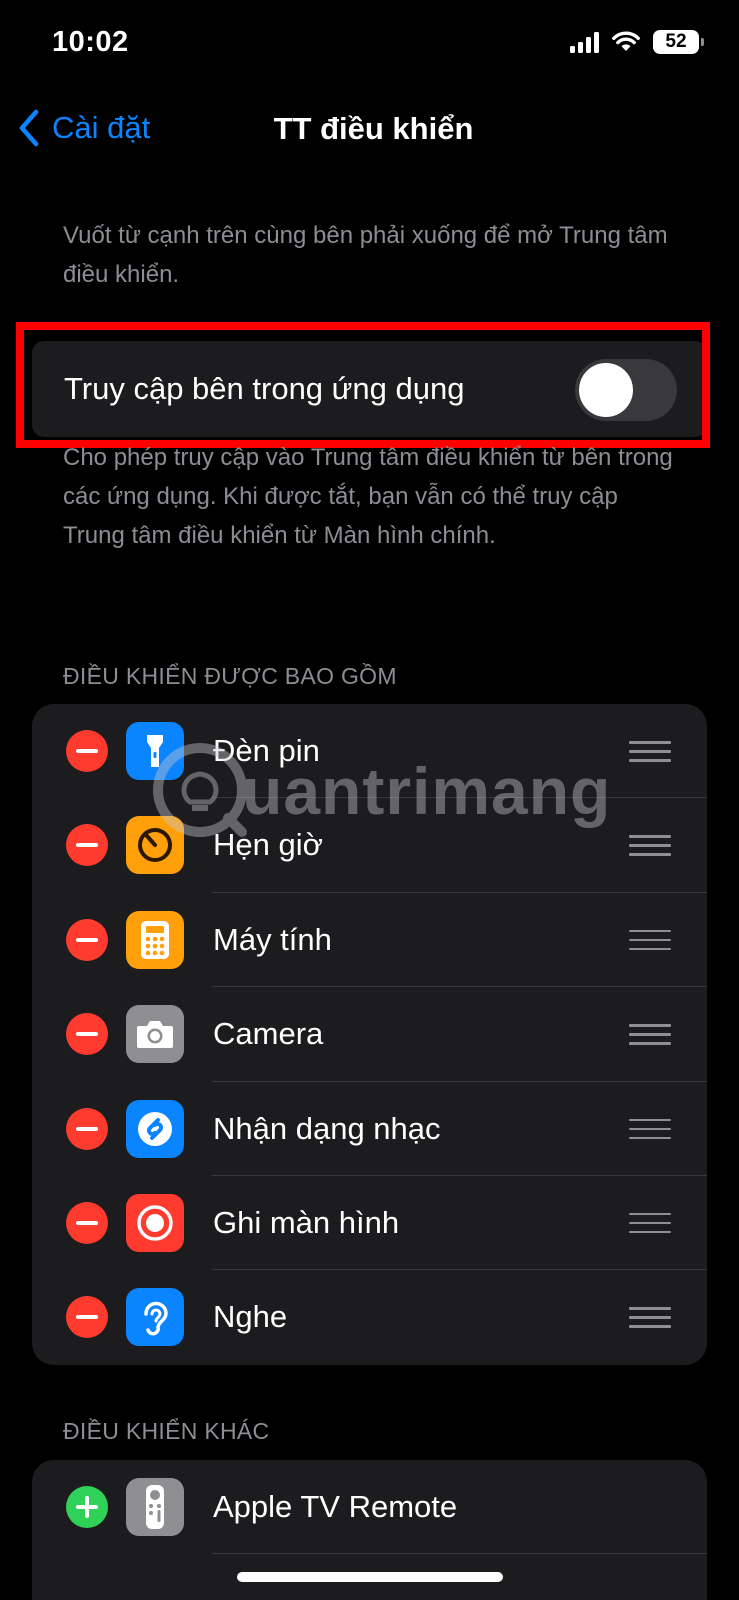 The width and height of the screenshot is (739, 1600). What do you see at coordinates (626, 41) in the screenshot?
I see `wifi-icon` at bounding box center [626, 41].